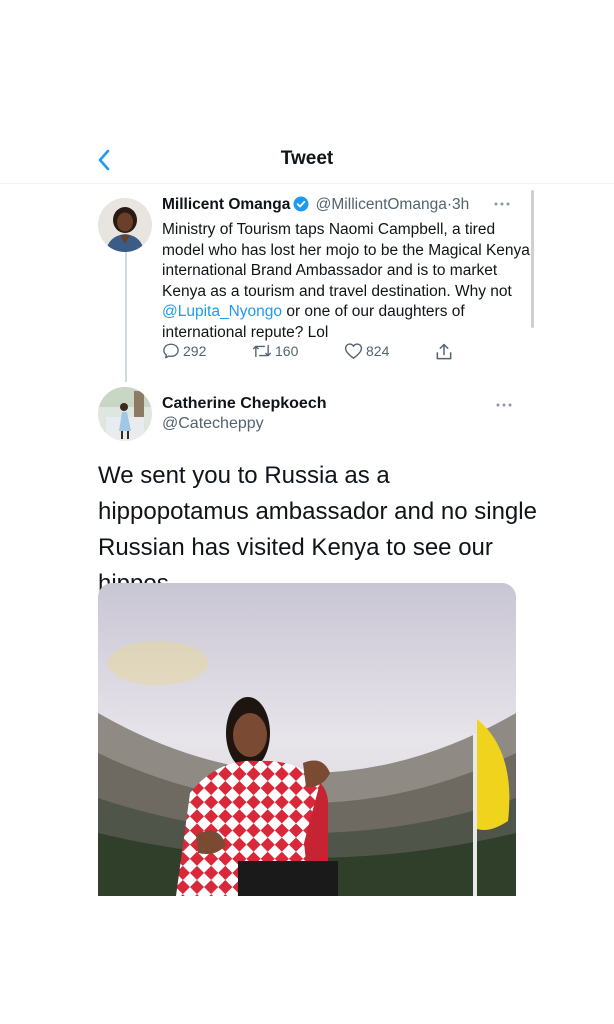 This screenshot has width=614, height=1024. Describe the element at coordinates (381, 204) in the screenshot. I see `author-handle: @MillicentOmanga` at that location.